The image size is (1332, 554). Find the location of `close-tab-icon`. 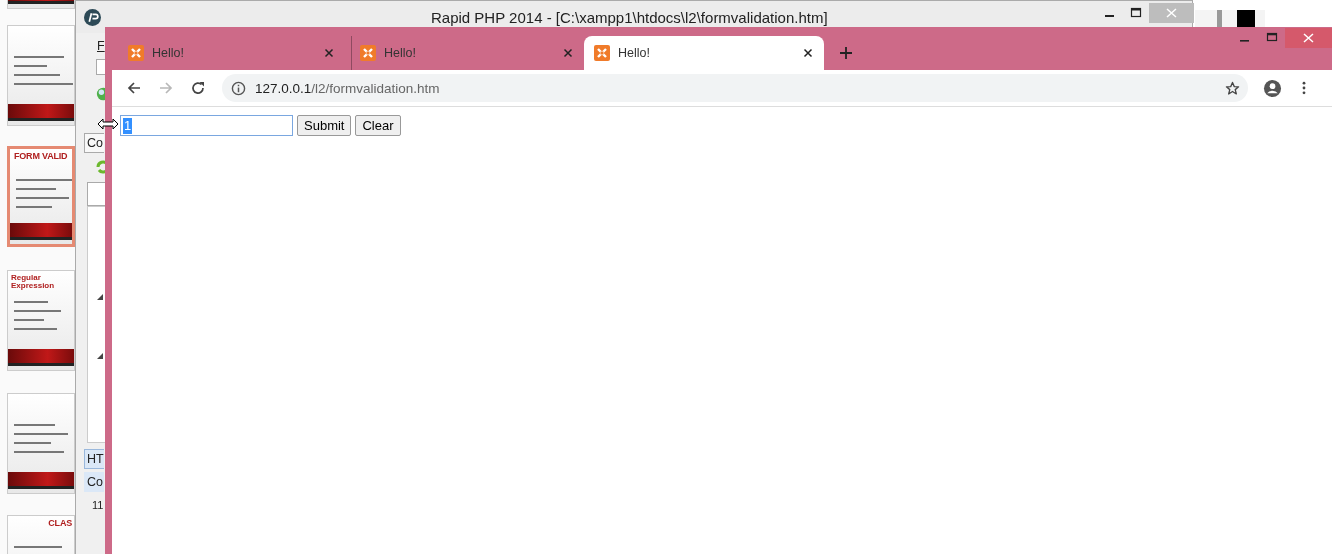

close-tab-icon is located at coordinates (808, 53).